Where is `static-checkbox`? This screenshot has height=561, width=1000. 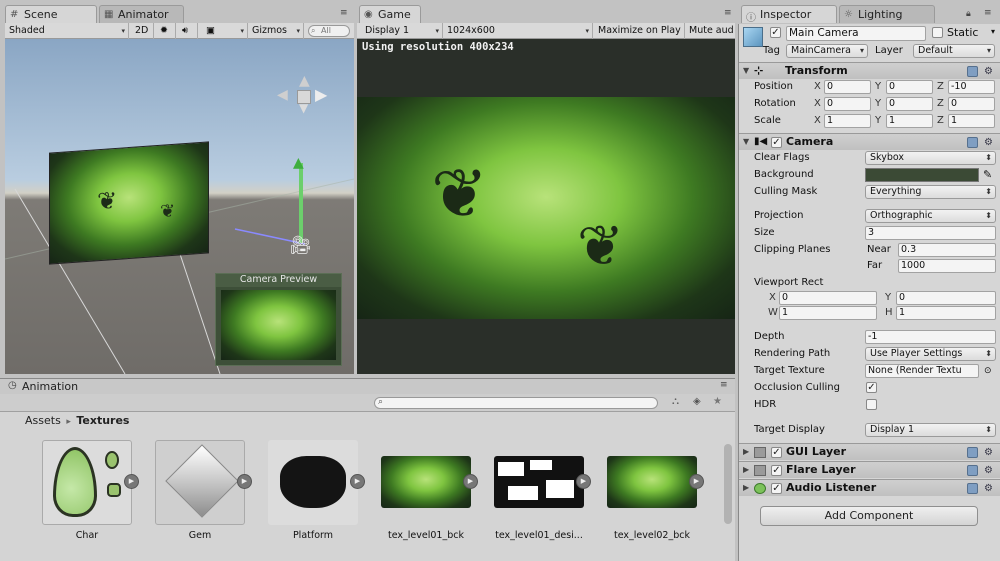 static-checkbox is located at coordinates (937, 32).